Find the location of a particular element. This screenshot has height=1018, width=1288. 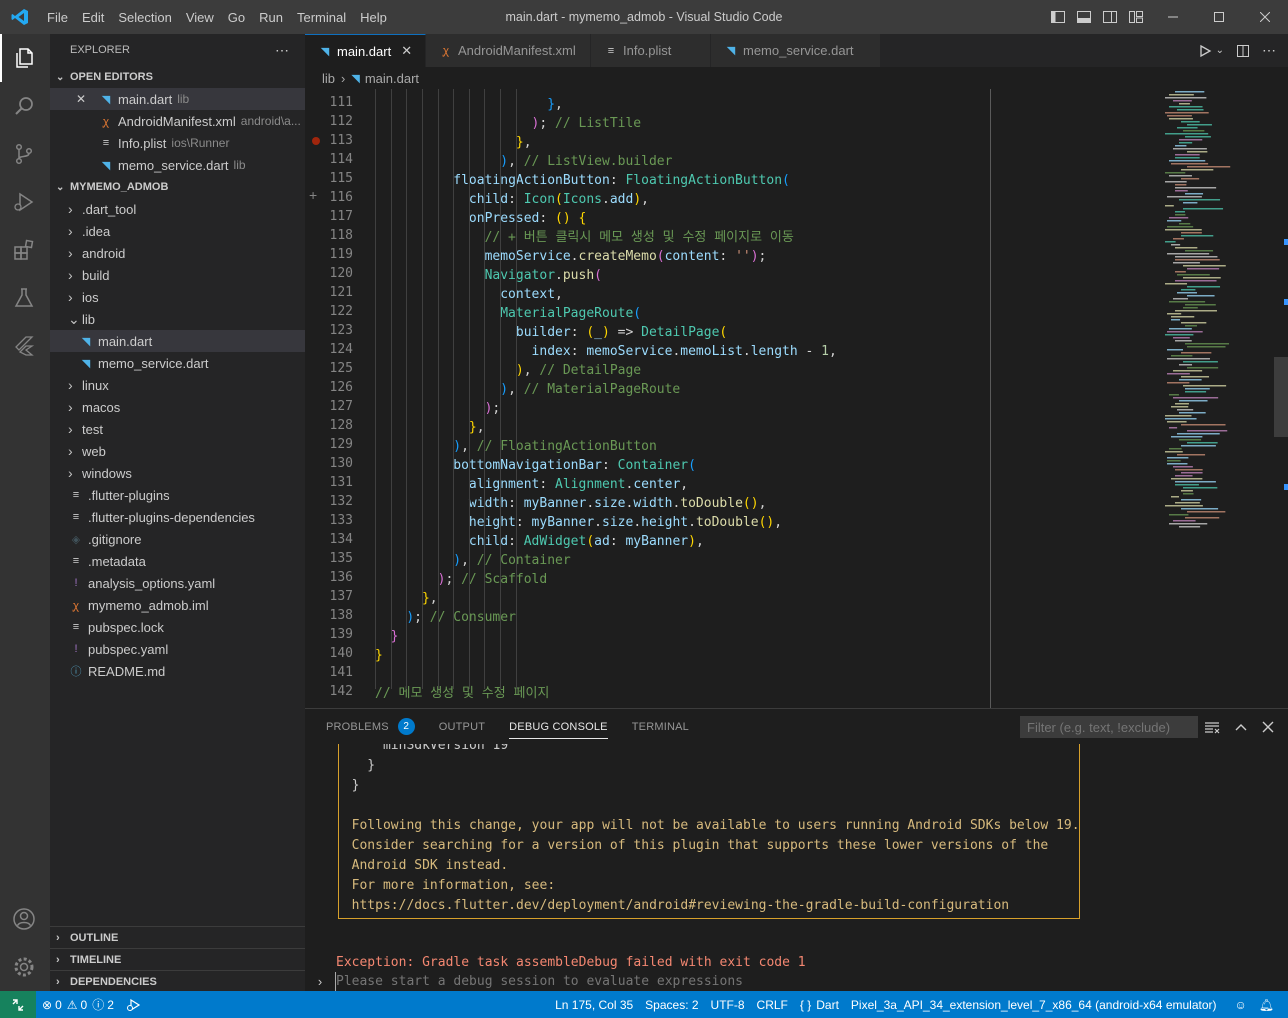

indentation: Spaces: 2 is located at coordinates (671, 1005).